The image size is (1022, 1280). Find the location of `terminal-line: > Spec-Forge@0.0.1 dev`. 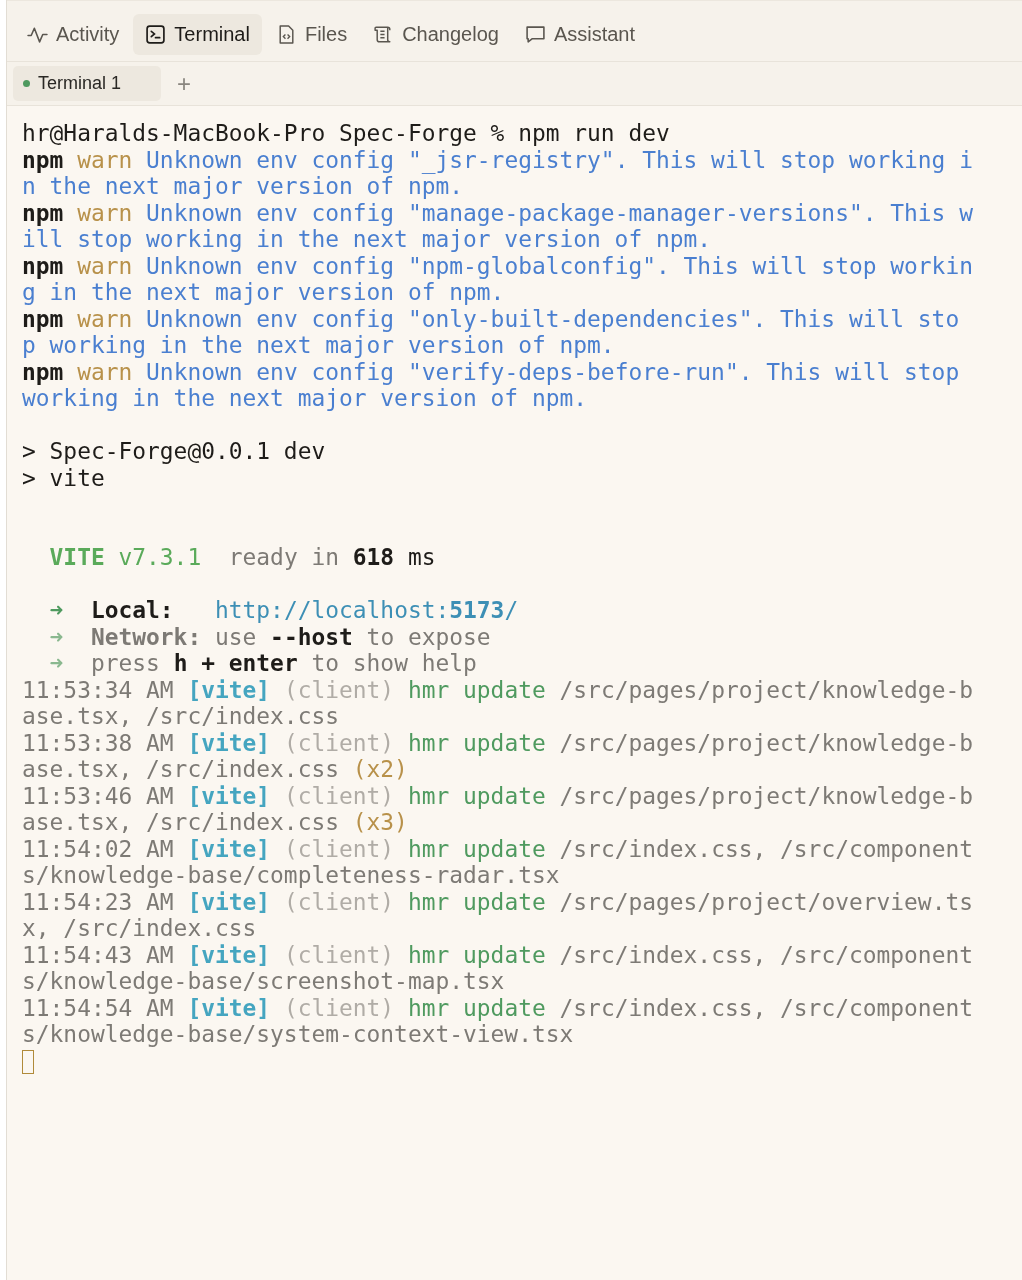

terminal-line: > Spec-Forge@0.0.1 dev is located at coordinates (174, 451).